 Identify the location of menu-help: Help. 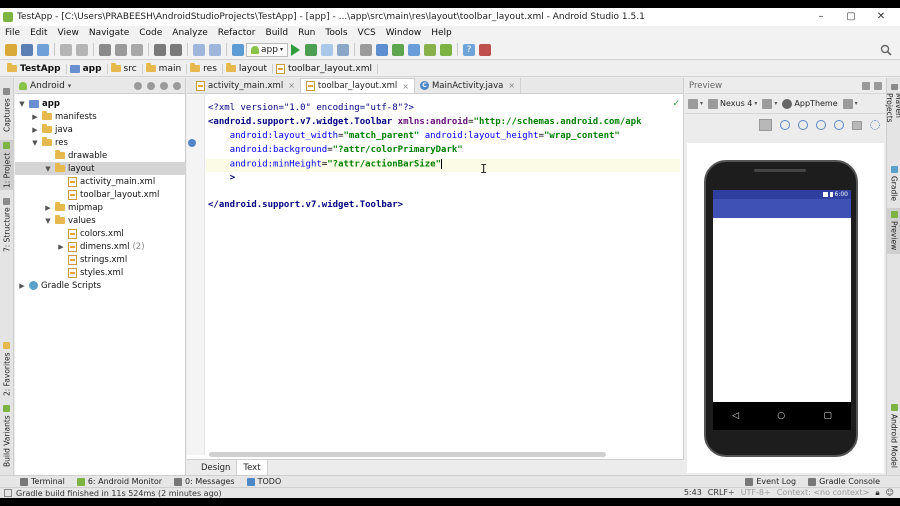
(441, 33).